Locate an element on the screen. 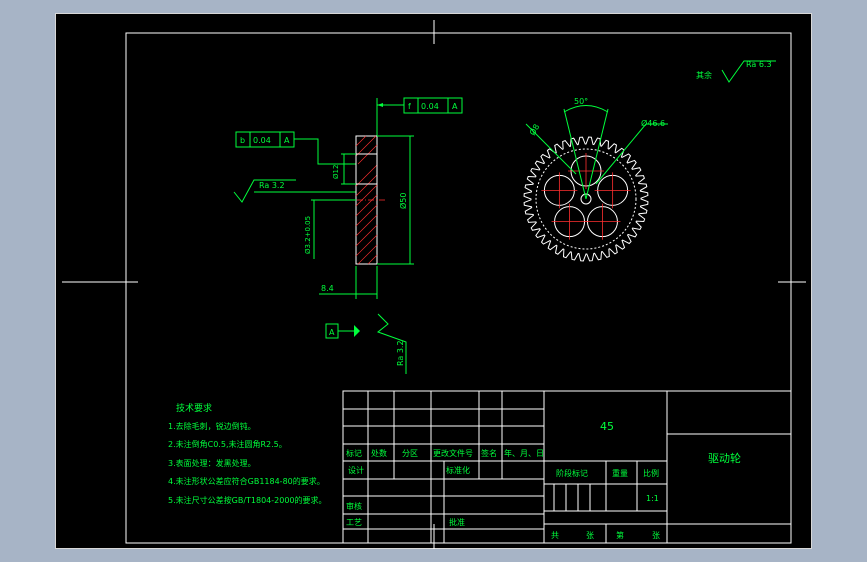 The image size is (867, 562). approve-label: 批准 is located at coordinates (457, 522).